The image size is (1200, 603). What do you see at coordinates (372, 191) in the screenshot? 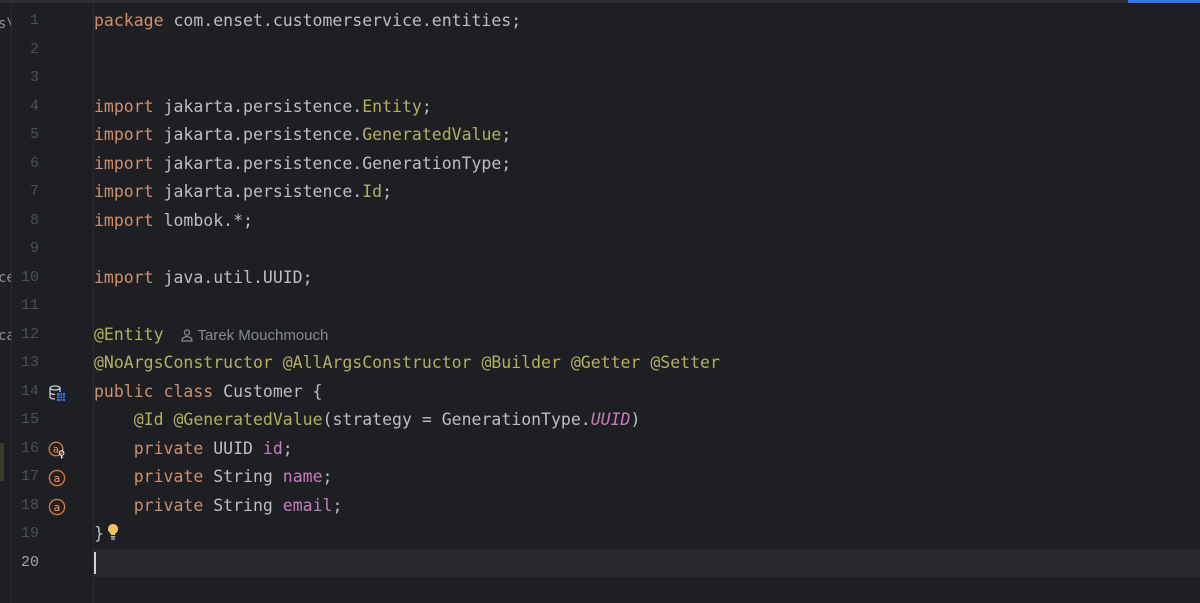
I see `code-token: Id` at bounding box center [372, 191].